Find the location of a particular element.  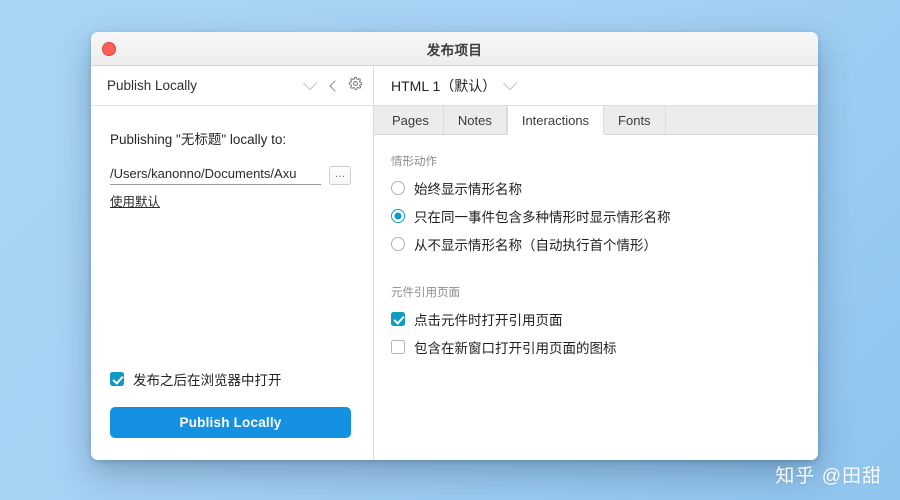

watermark: 知乎 @田甜 is located at coordinates (828, 476).